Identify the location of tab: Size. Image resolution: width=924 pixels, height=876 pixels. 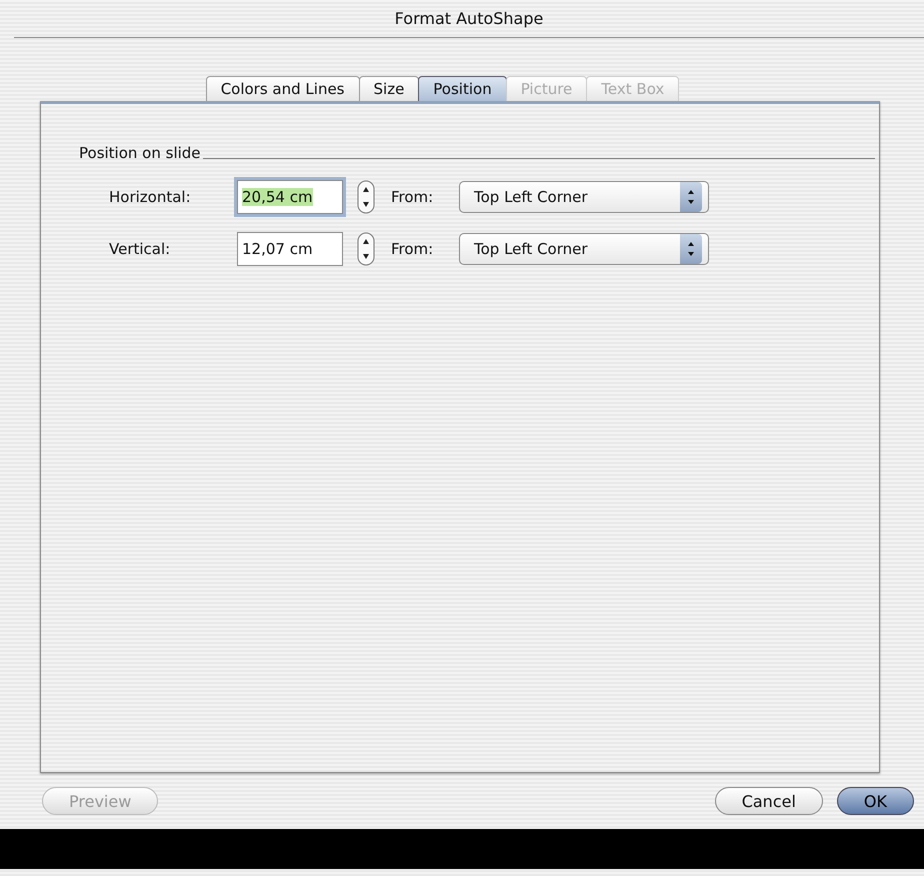
(389, 88).